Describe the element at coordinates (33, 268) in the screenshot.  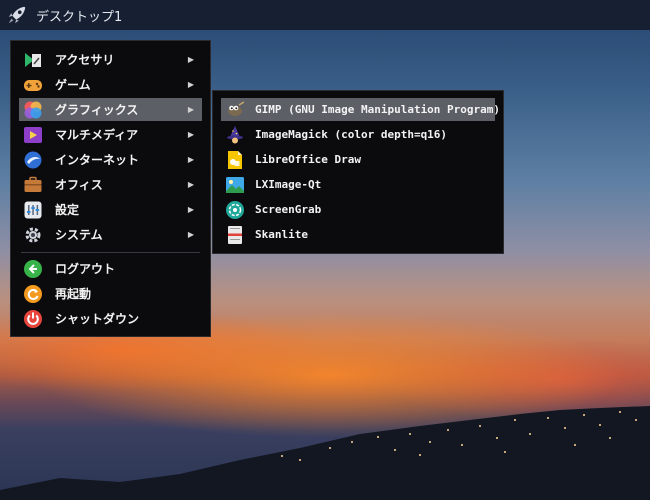
I see `logout-icon` at that location.